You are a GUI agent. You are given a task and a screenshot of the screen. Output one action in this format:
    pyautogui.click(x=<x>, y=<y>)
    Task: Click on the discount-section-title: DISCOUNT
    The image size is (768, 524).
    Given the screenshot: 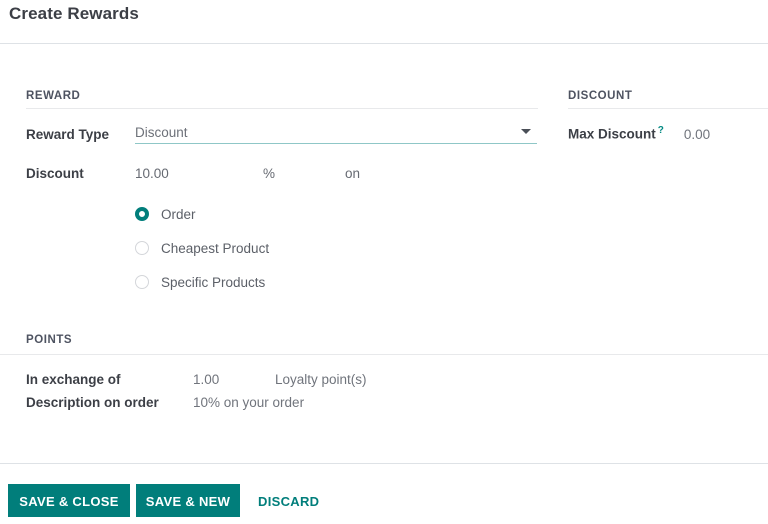 What is the action you would take?
    pyautogui.click(x=668, y=99)
    